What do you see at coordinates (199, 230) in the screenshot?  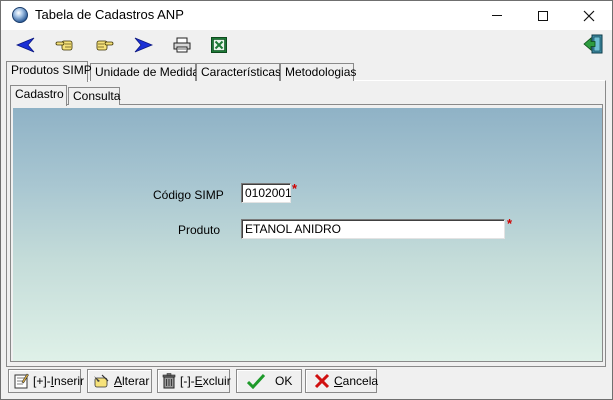 I see `produto-label: Produto` at bounding box center [199, 230].